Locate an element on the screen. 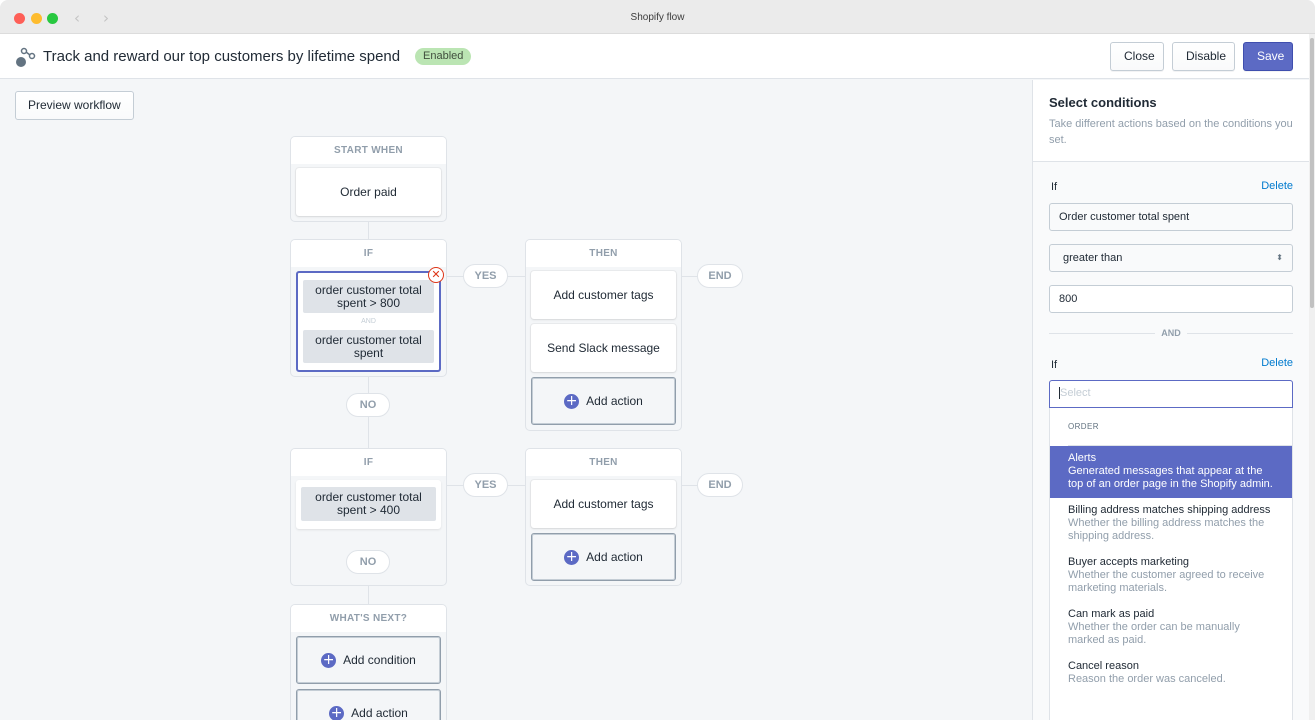 The height and width of the screenshot is (720, 1315). title-bar: ‹ › Shopify flow is located at coordinates (657, 17).